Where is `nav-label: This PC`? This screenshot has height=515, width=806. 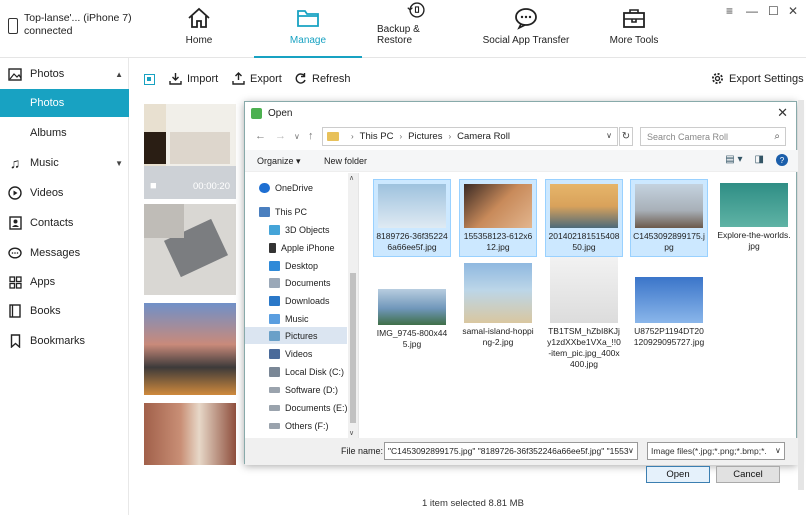 nav-label: This PC is located at coordinates (291, 211).